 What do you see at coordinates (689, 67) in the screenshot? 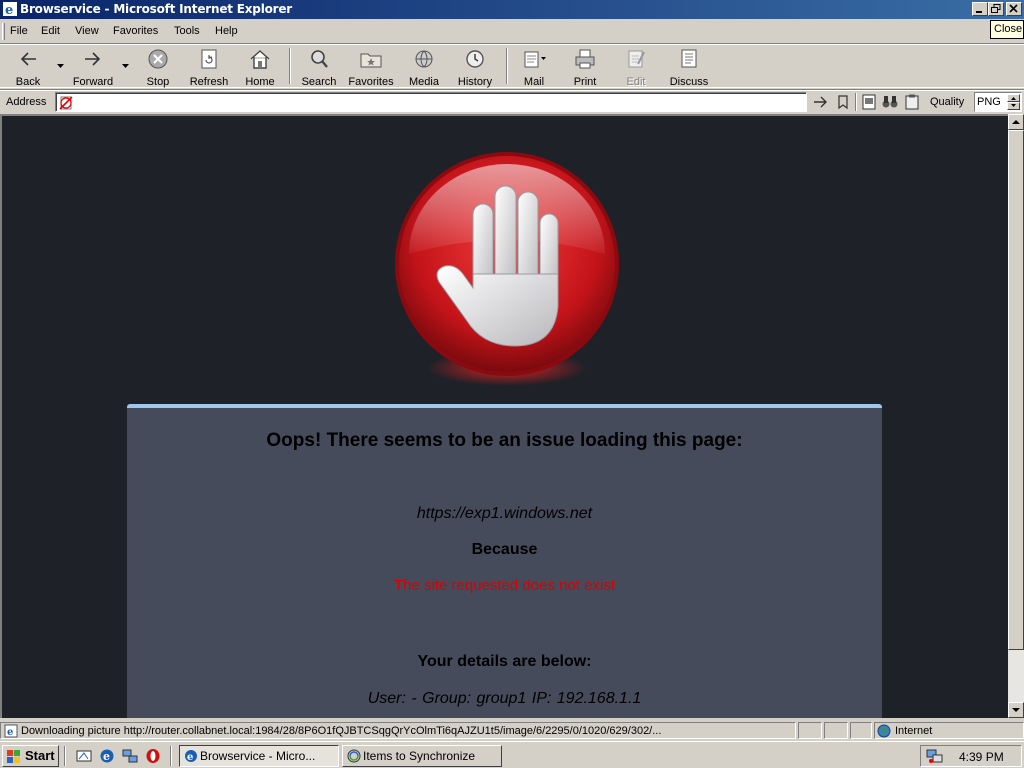
I see `discuss-button: Discuss` at bounding box center [689, 67].